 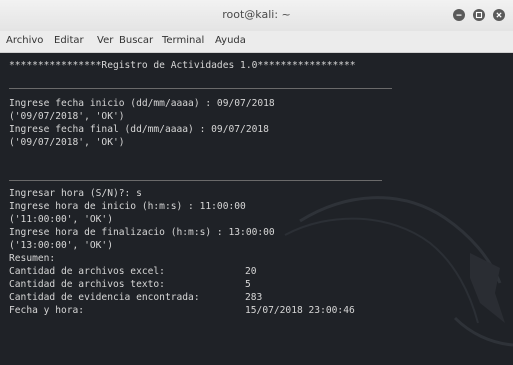 I want to click on summary-label: Cantidad de archivos excel:, so click(x=87, y=271).